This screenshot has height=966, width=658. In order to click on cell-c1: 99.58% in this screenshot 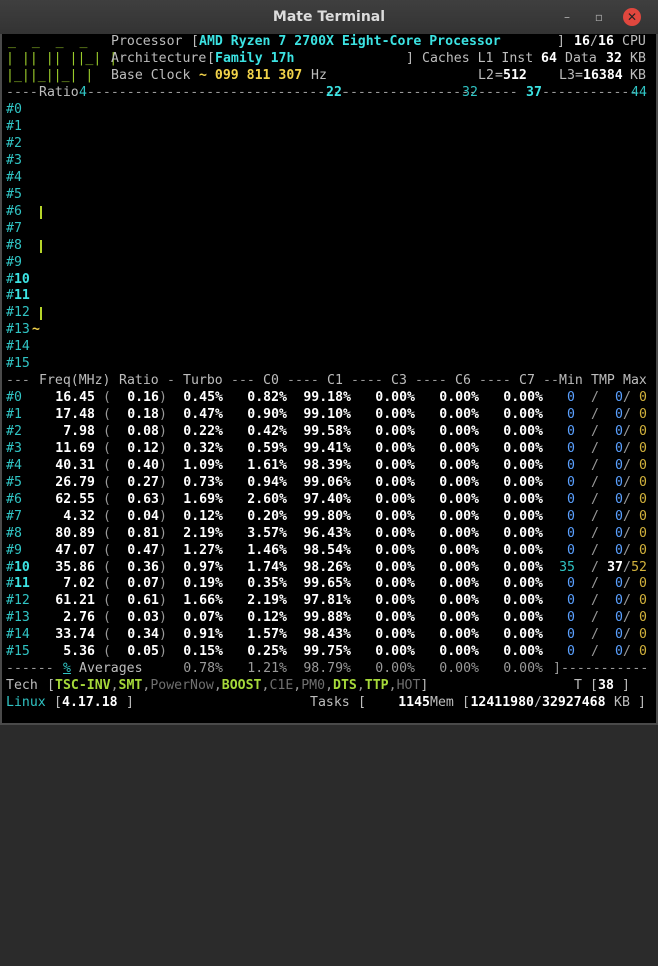, I will do `click(327, 431)`.